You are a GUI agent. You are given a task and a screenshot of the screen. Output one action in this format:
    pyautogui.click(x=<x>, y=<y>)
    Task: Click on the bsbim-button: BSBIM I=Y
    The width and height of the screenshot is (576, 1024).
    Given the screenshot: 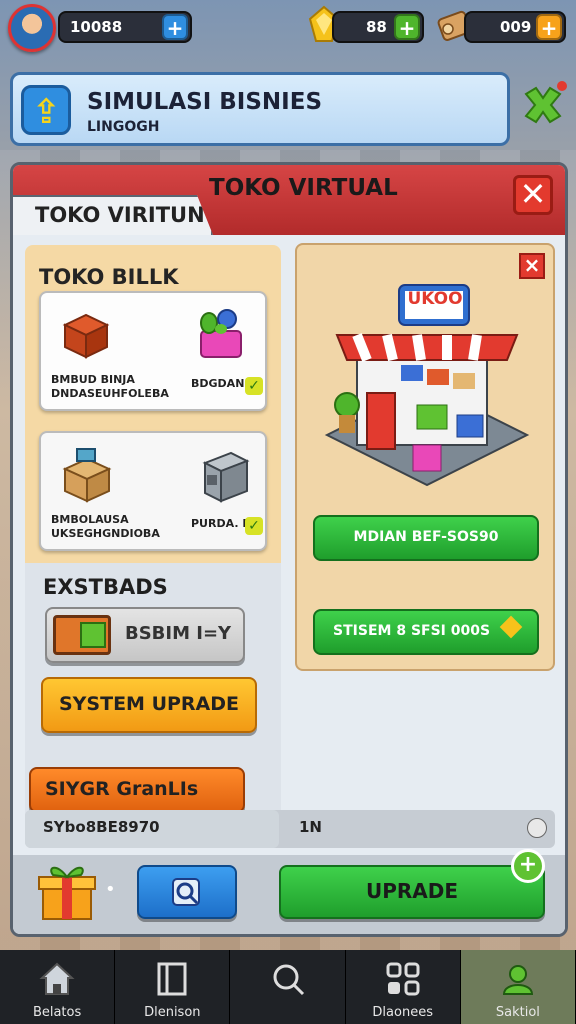 What is the action you would take?
    pyautogui.click(x=145, y=635)
    